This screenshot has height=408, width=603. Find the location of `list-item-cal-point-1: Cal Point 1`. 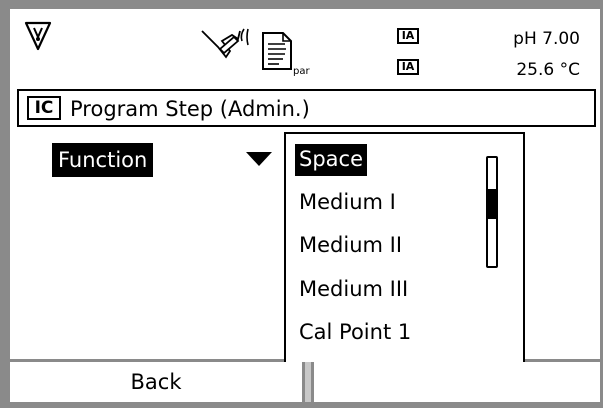

list-item-cal-point-1: Cal Point 1 is located at coordinates (355, 333).